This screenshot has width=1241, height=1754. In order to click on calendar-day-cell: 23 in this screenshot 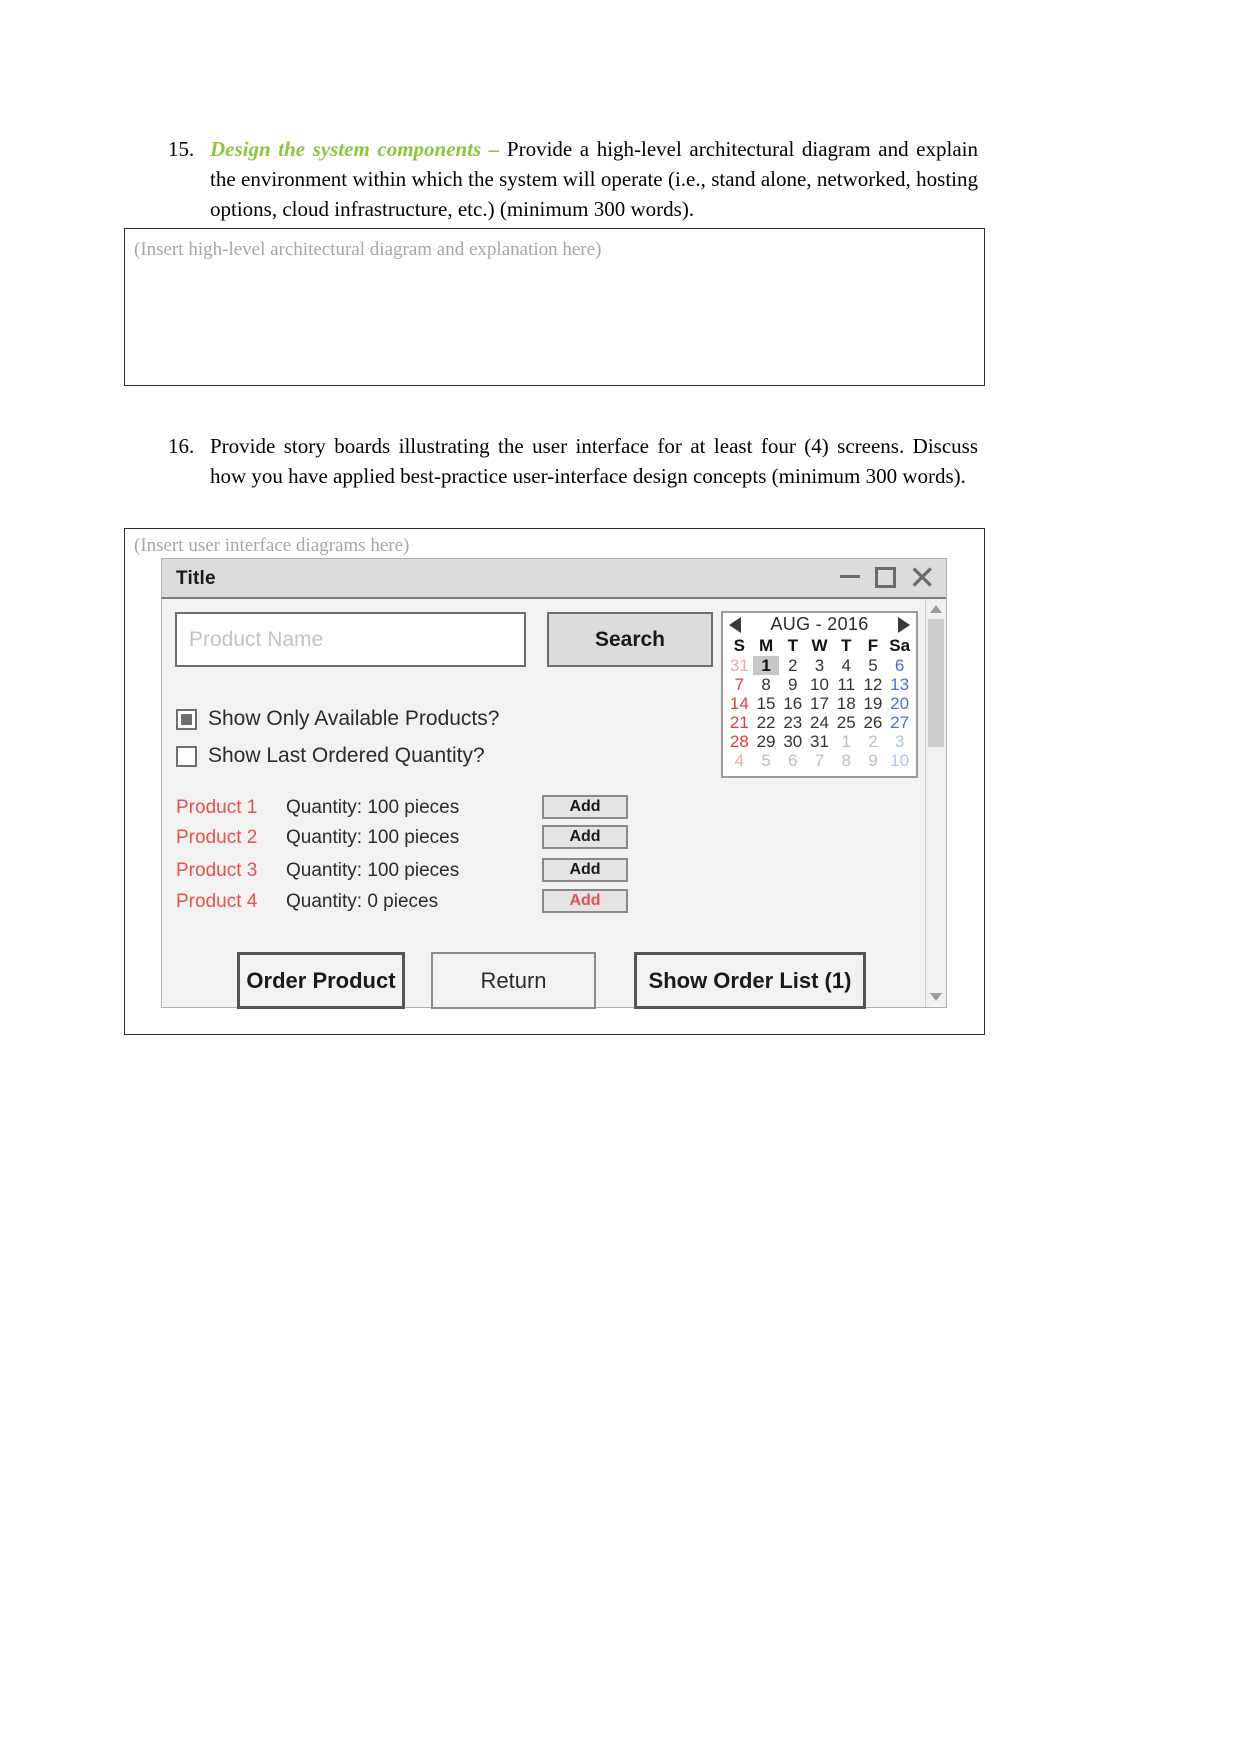, I will do `click(792, 722)`.